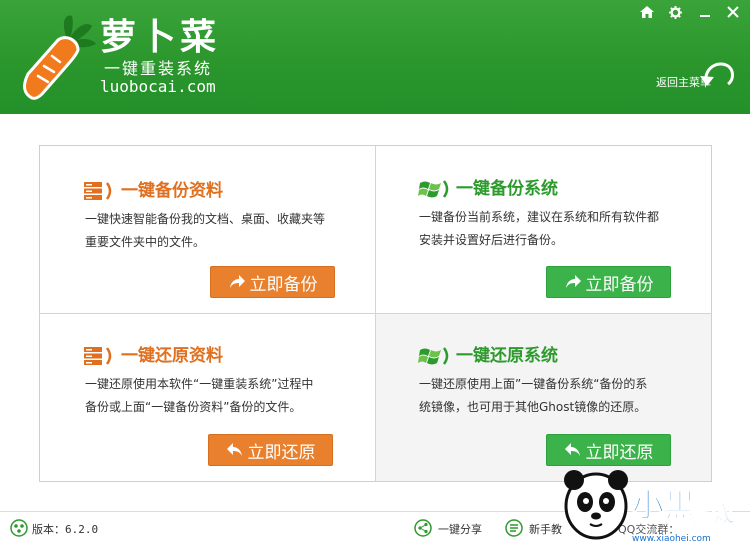 This screenshot has height=545, width=750. Describe the element at coordinates (507, 189) in the screenshot. I see `backup-system-title: 一键备份系统` at that location.